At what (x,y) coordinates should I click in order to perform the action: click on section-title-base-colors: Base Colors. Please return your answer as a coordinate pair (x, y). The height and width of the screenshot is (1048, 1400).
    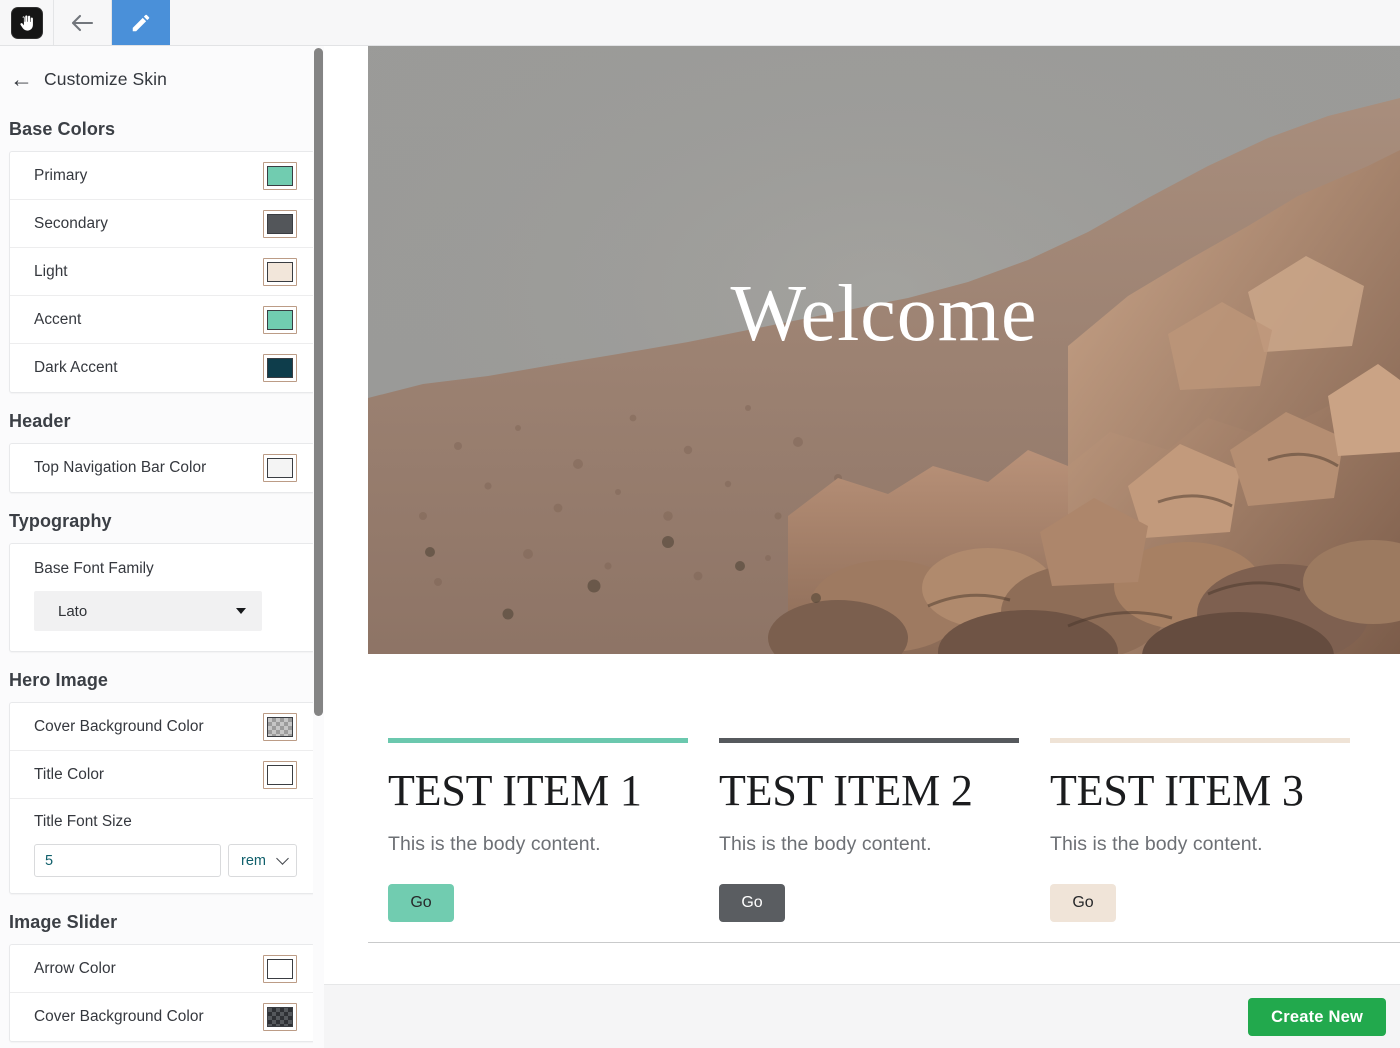
    Looking at the image, I should click on (62, 129).